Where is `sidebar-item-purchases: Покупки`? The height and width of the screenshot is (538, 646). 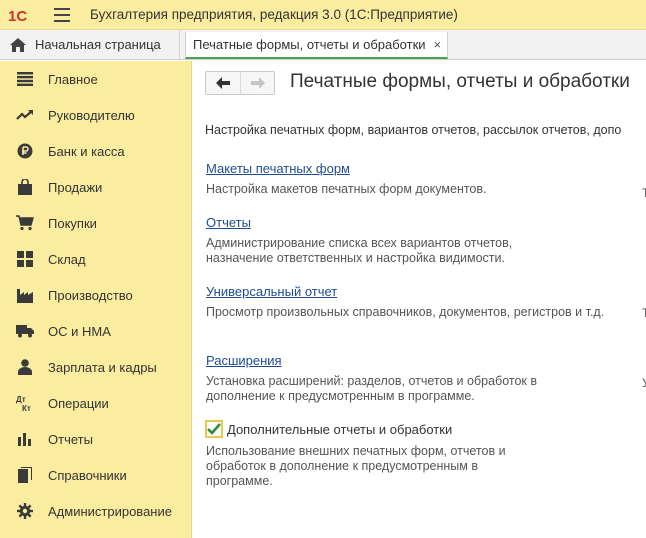
sidebar-item-purchases: Покупки is located at coordinates (95, 223).